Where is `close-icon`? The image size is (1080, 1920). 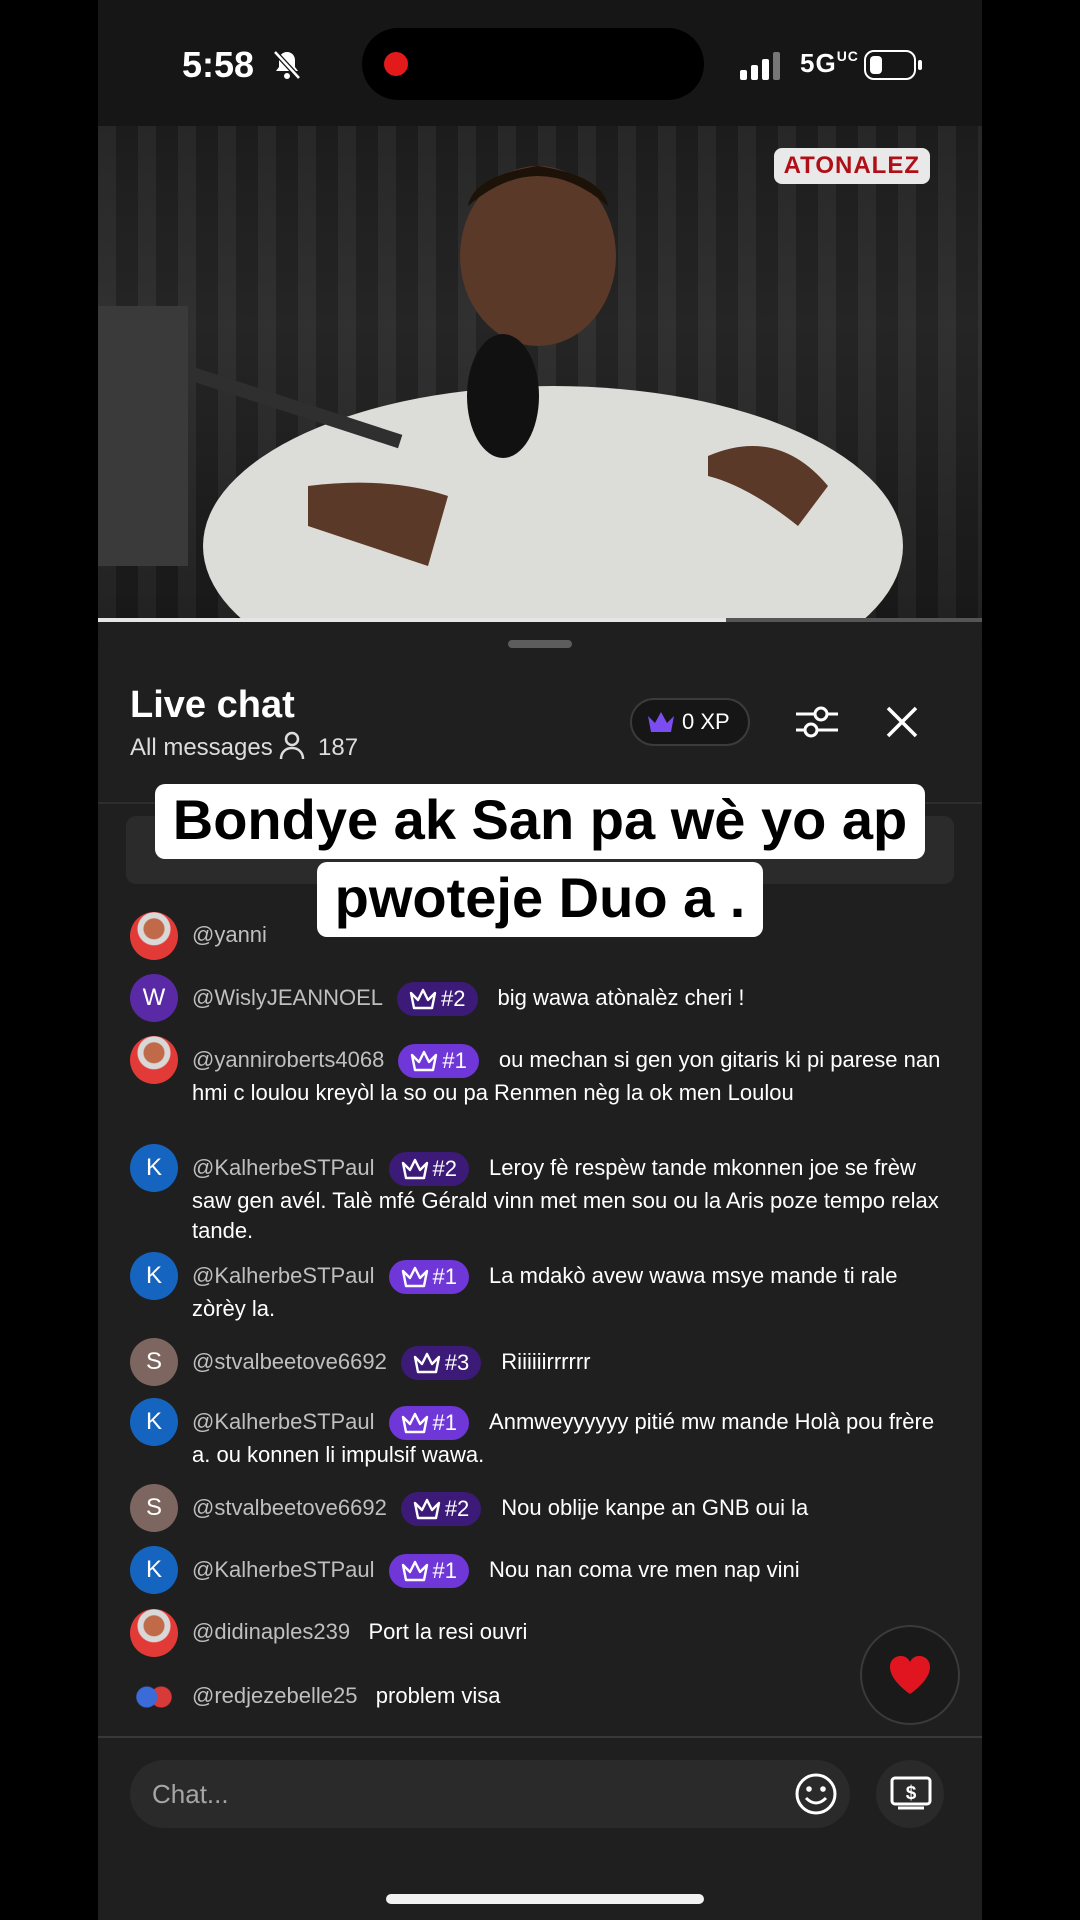
close-icon is located at coordinates (902, 722).